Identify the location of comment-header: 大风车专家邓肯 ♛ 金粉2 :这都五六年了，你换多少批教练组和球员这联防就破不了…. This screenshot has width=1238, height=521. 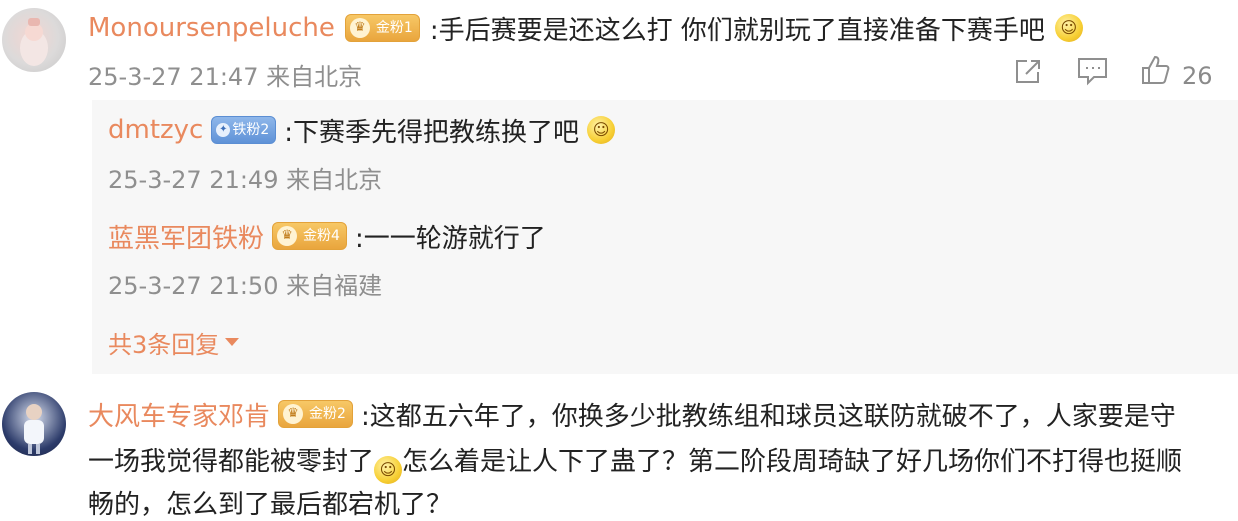
(632, 414).